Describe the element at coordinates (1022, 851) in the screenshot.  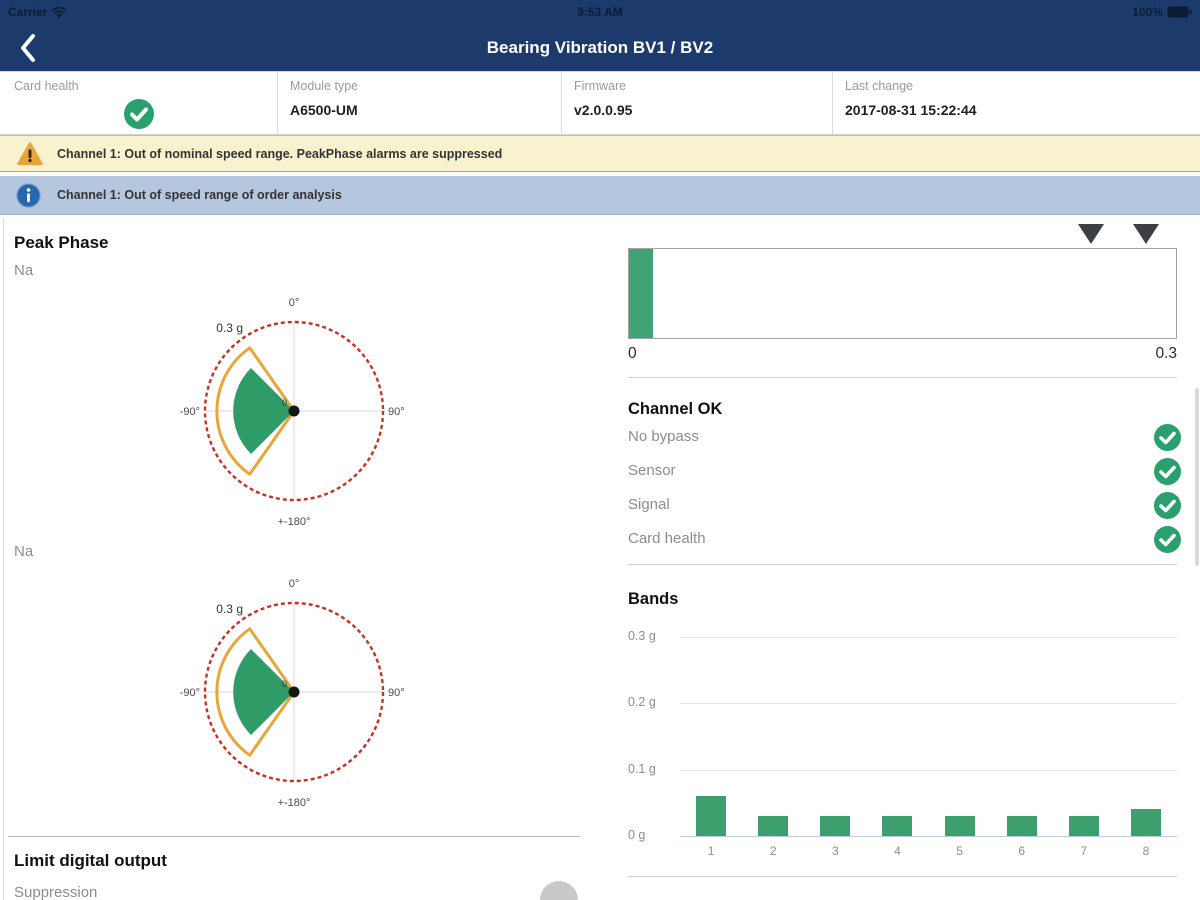
I see `bands-x-tick-label: 6` at that location.